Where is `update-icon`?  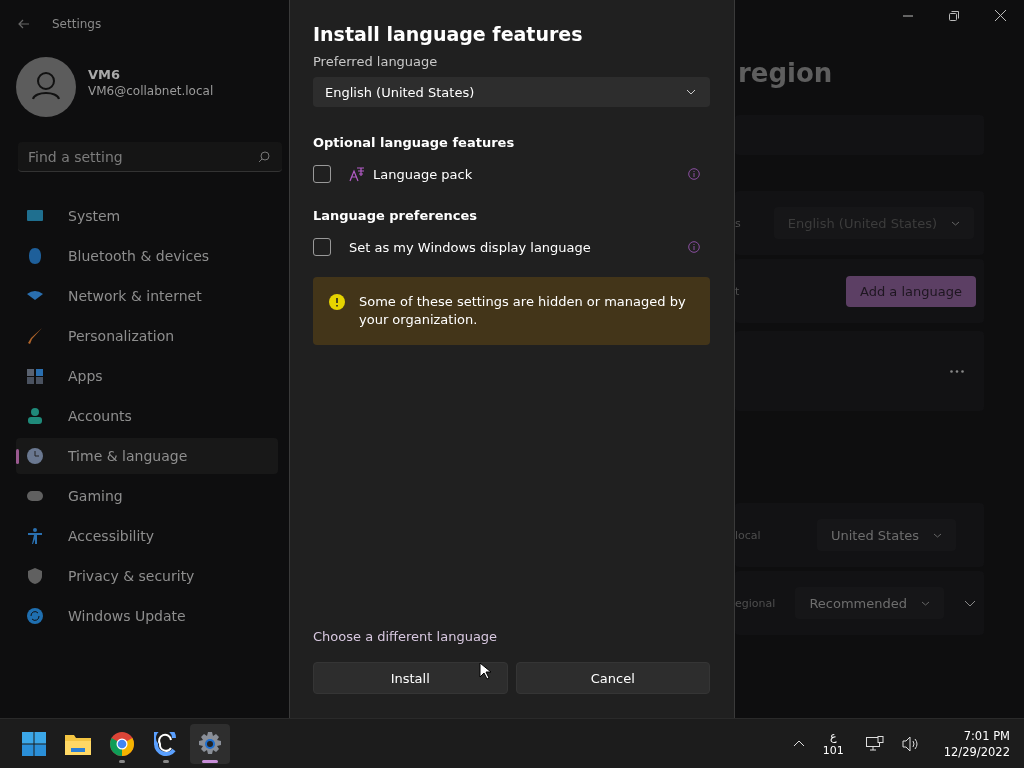 update-icon is located at coordinates (35, 616).